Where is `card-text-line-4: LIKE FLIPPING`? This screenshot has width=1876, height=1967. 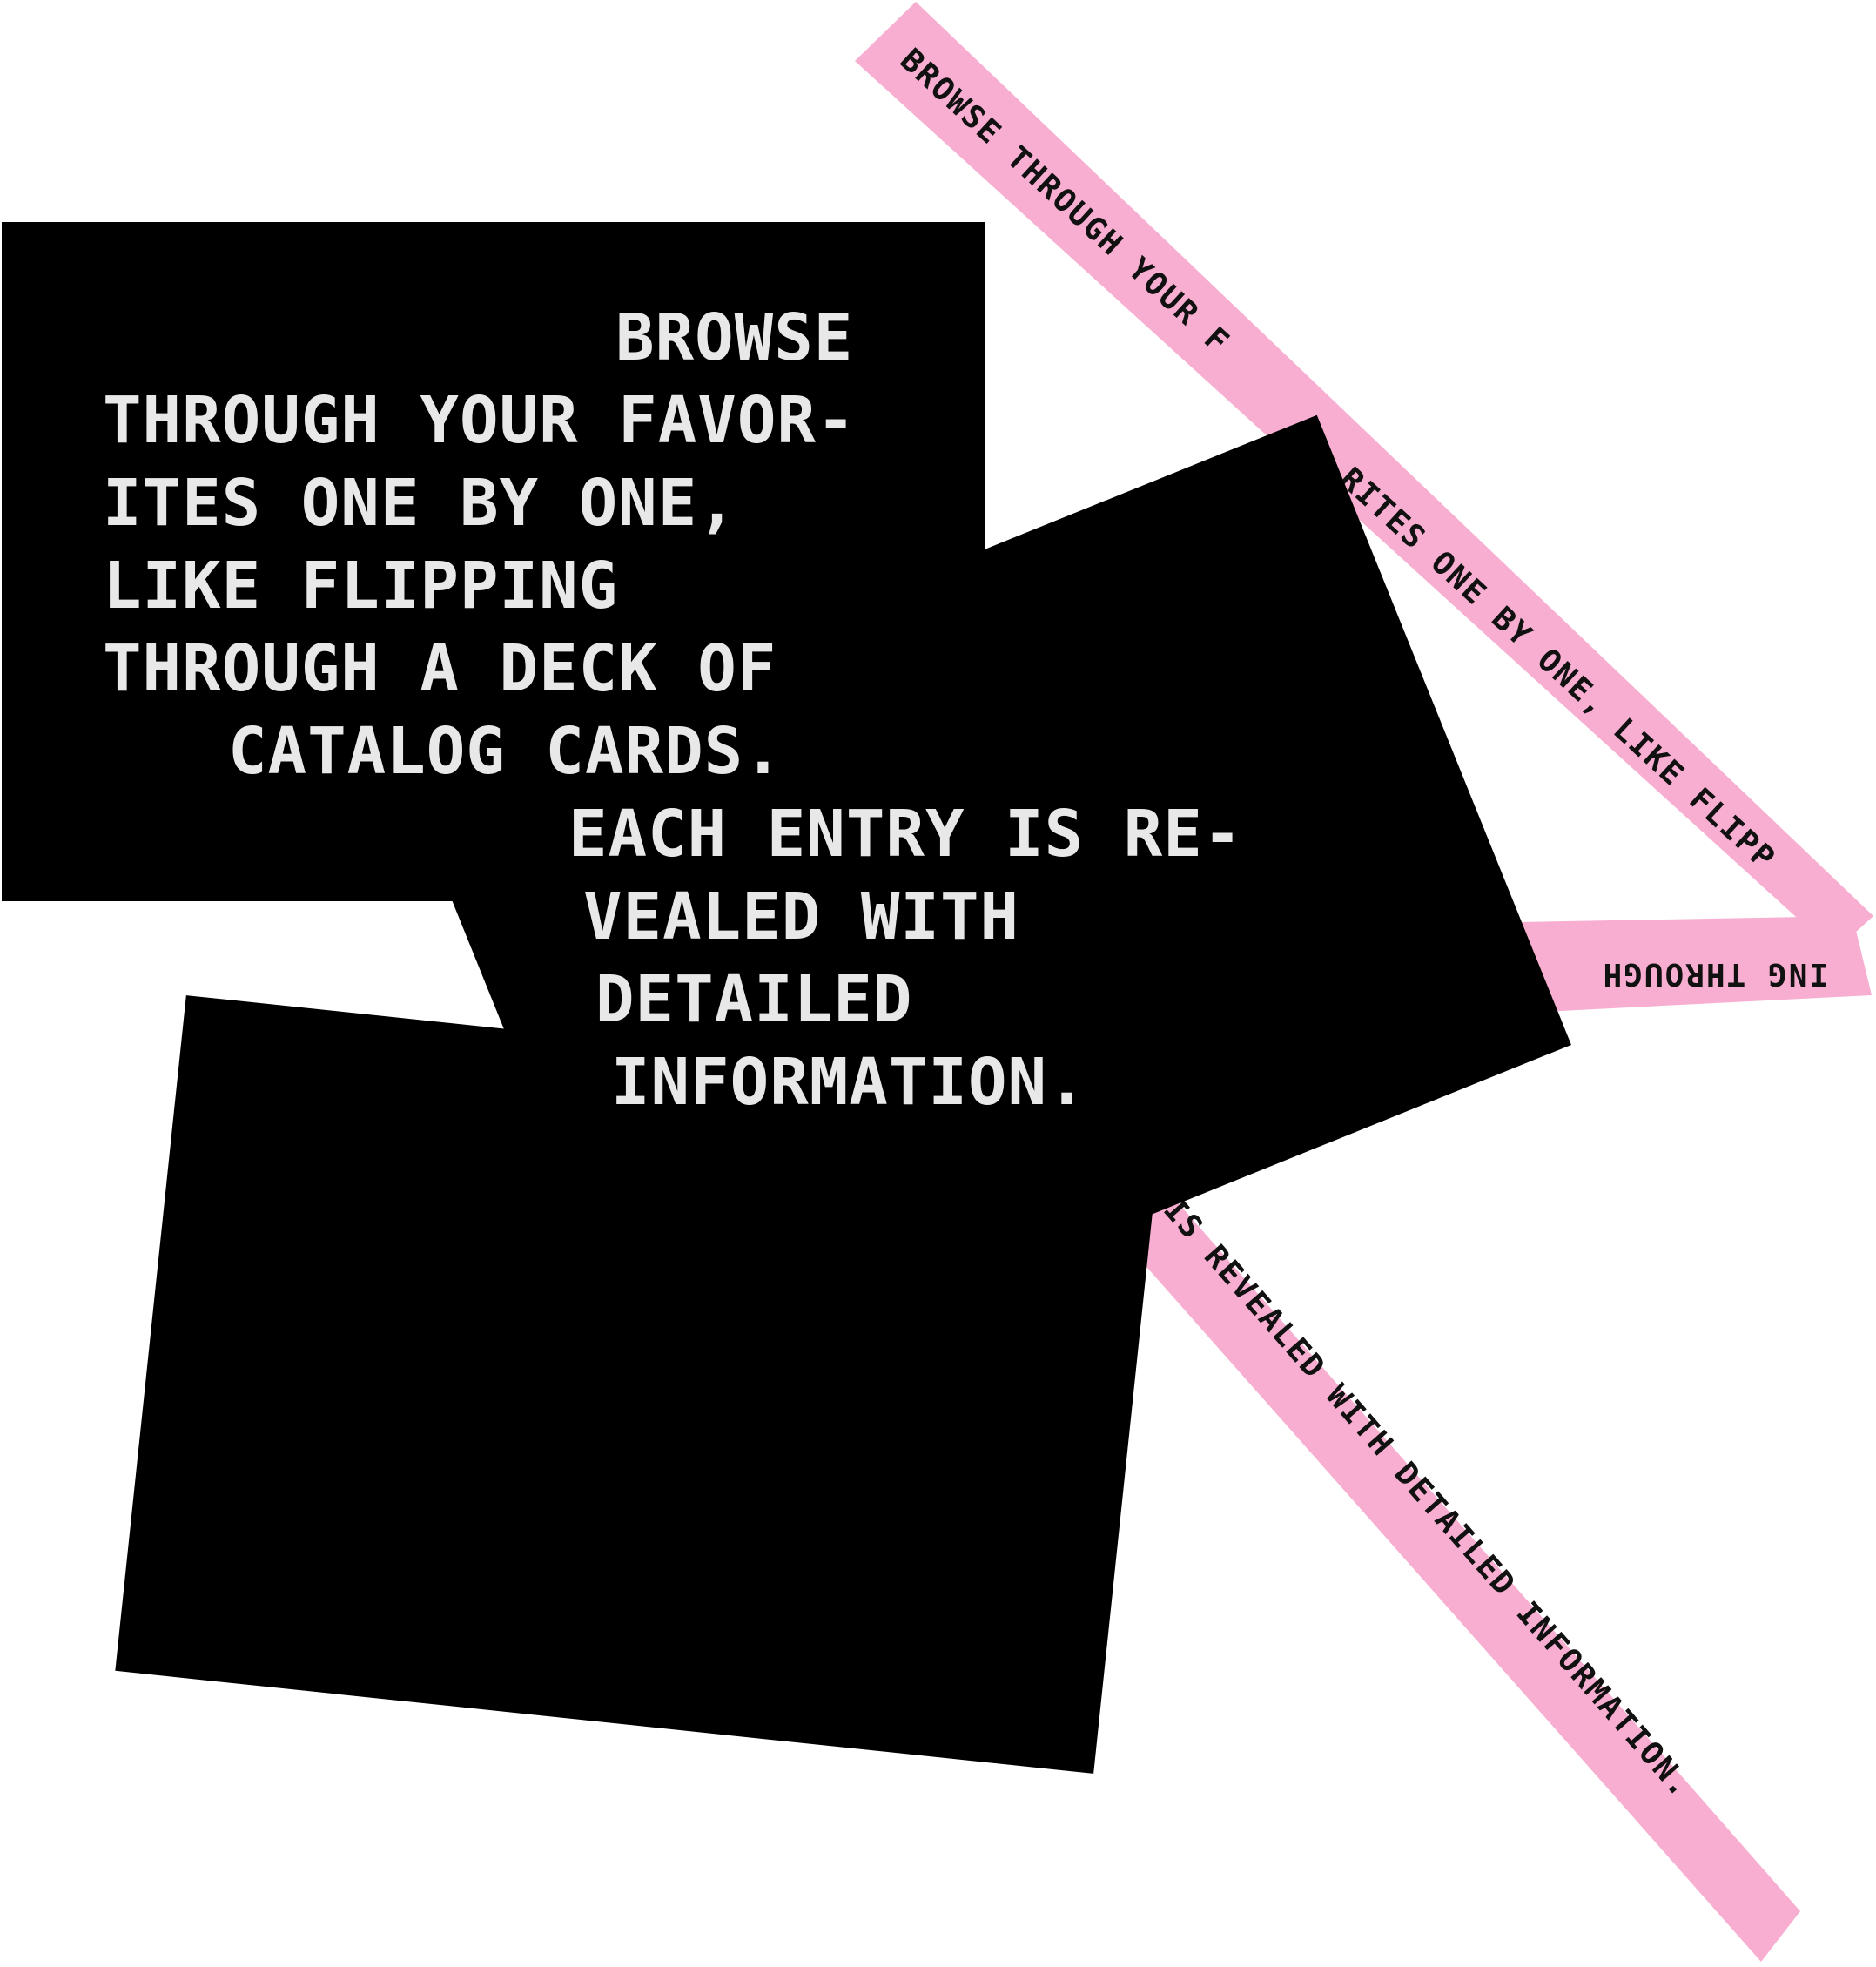
card-text-line-4: LIKE FLIPPING is located at coordinates (361, 586).